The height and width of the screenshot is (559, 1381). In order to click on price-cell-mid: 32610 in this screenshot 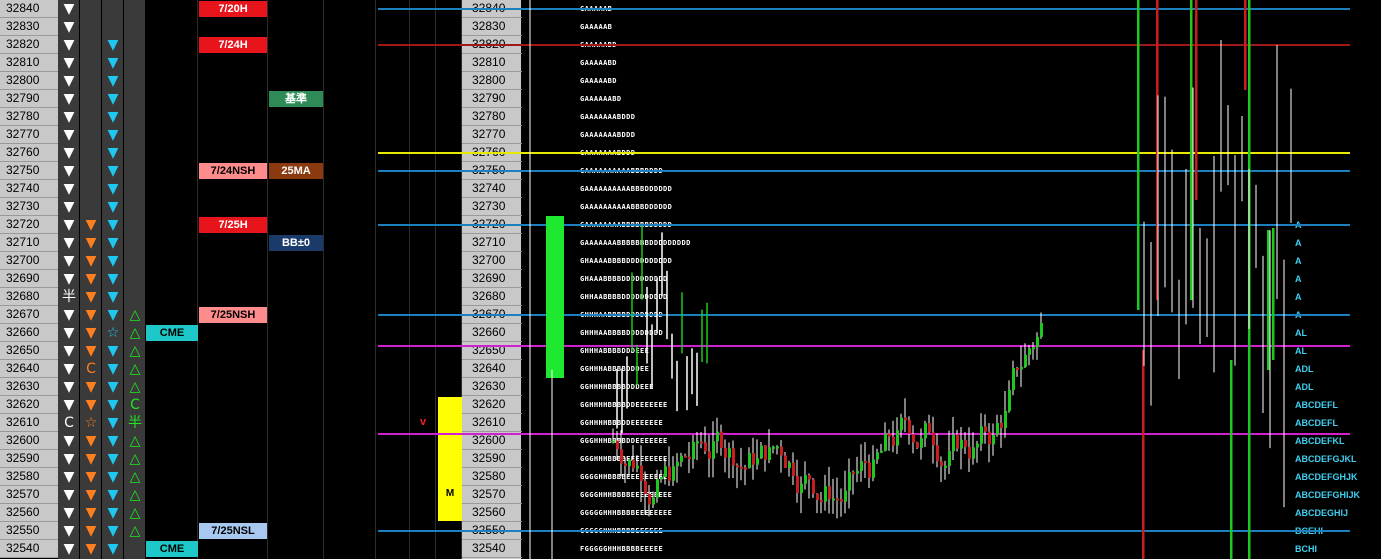, I will do `click(492, 423)`.